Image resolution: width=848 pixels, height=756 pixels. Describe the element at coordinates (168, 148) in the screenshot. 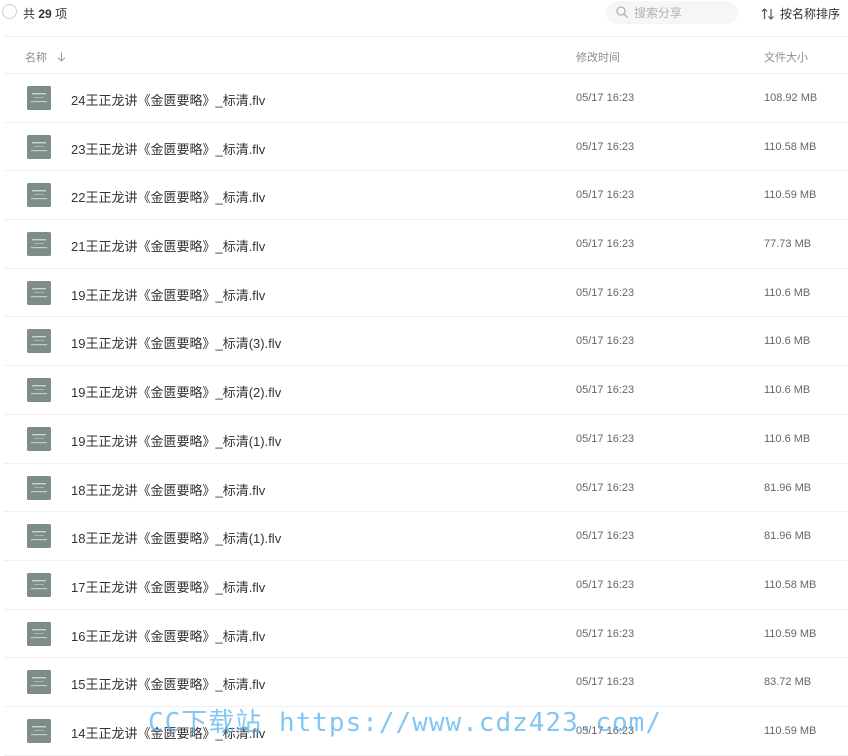

I see `file-name: 23王正龙讲《金匮要略》_标清.flv` at that location.